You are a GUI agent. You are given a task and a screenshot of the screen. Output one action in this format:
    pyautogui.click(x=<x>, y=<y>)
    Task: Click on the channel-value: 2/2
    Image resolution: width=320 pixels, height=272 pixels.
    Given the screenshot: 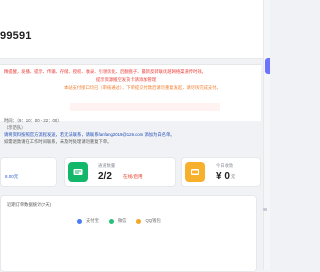 What is the action you would take?
    pyautogui.click(x=105, y=176)
    